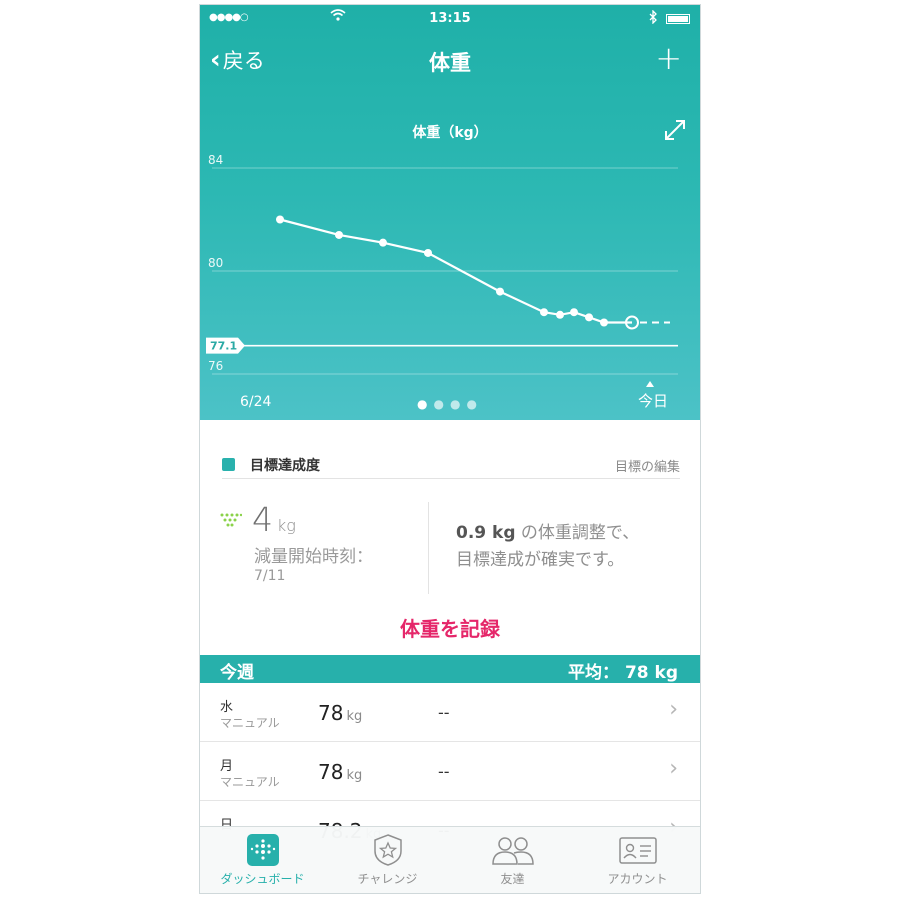  Describe the element at coordinates (285, 466) in the screenshot. I see `goal-title: 目標達成度` at that location.